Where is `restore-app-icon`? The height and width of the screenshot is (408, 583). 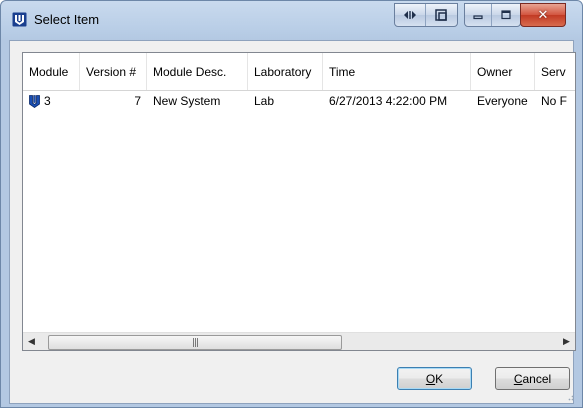
restore-app-icon is located at coordinates (441, 15).